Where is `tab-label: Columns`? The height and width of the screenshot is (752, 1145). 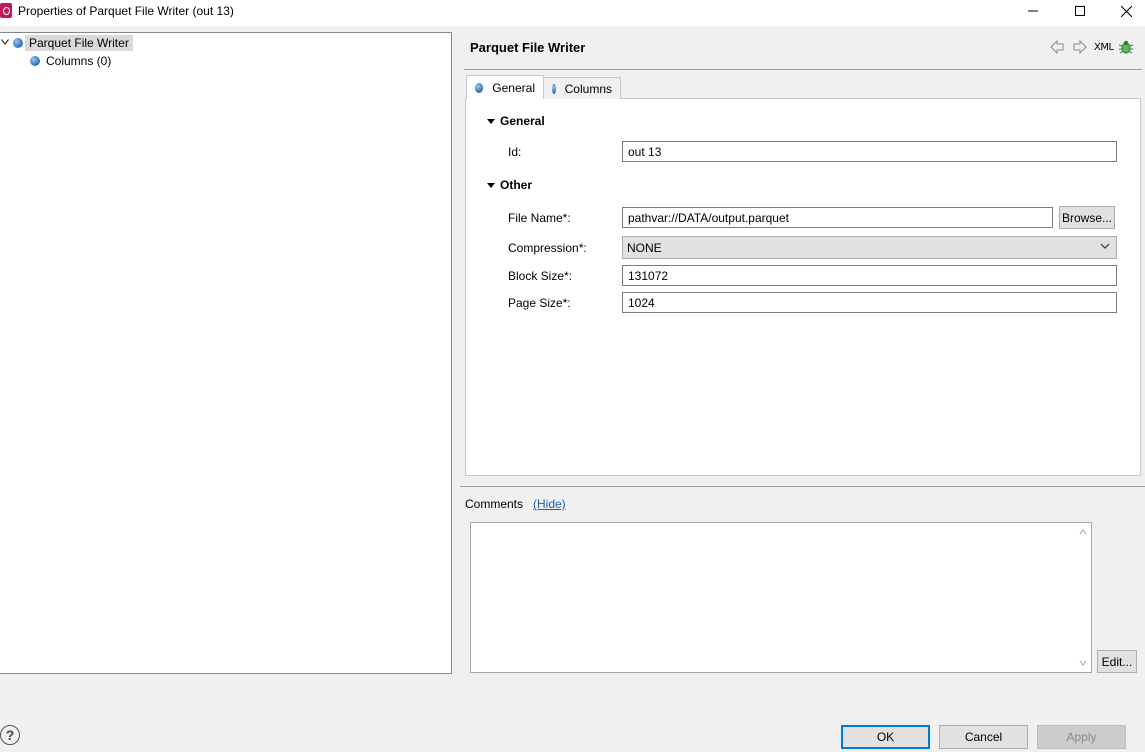 tab-label: Columns is located at coordinates (588, 88).